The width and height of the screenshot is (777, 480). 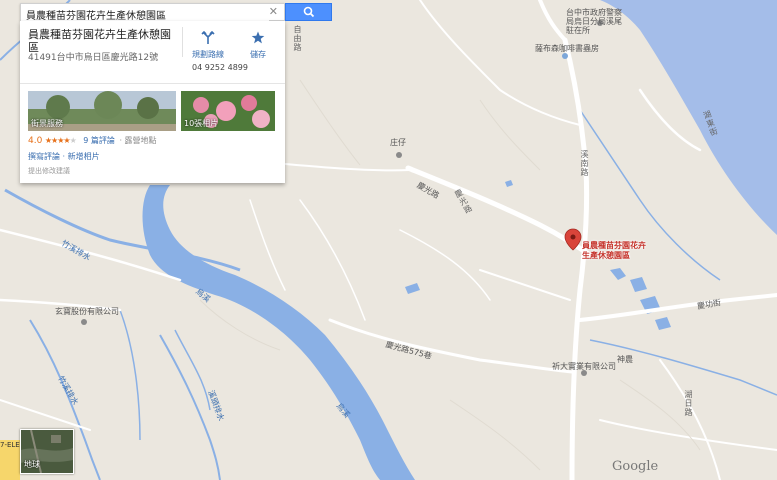 I want to click on place-address: 41491台中市烏日區慶光路12號, so click(x=93, y=58).